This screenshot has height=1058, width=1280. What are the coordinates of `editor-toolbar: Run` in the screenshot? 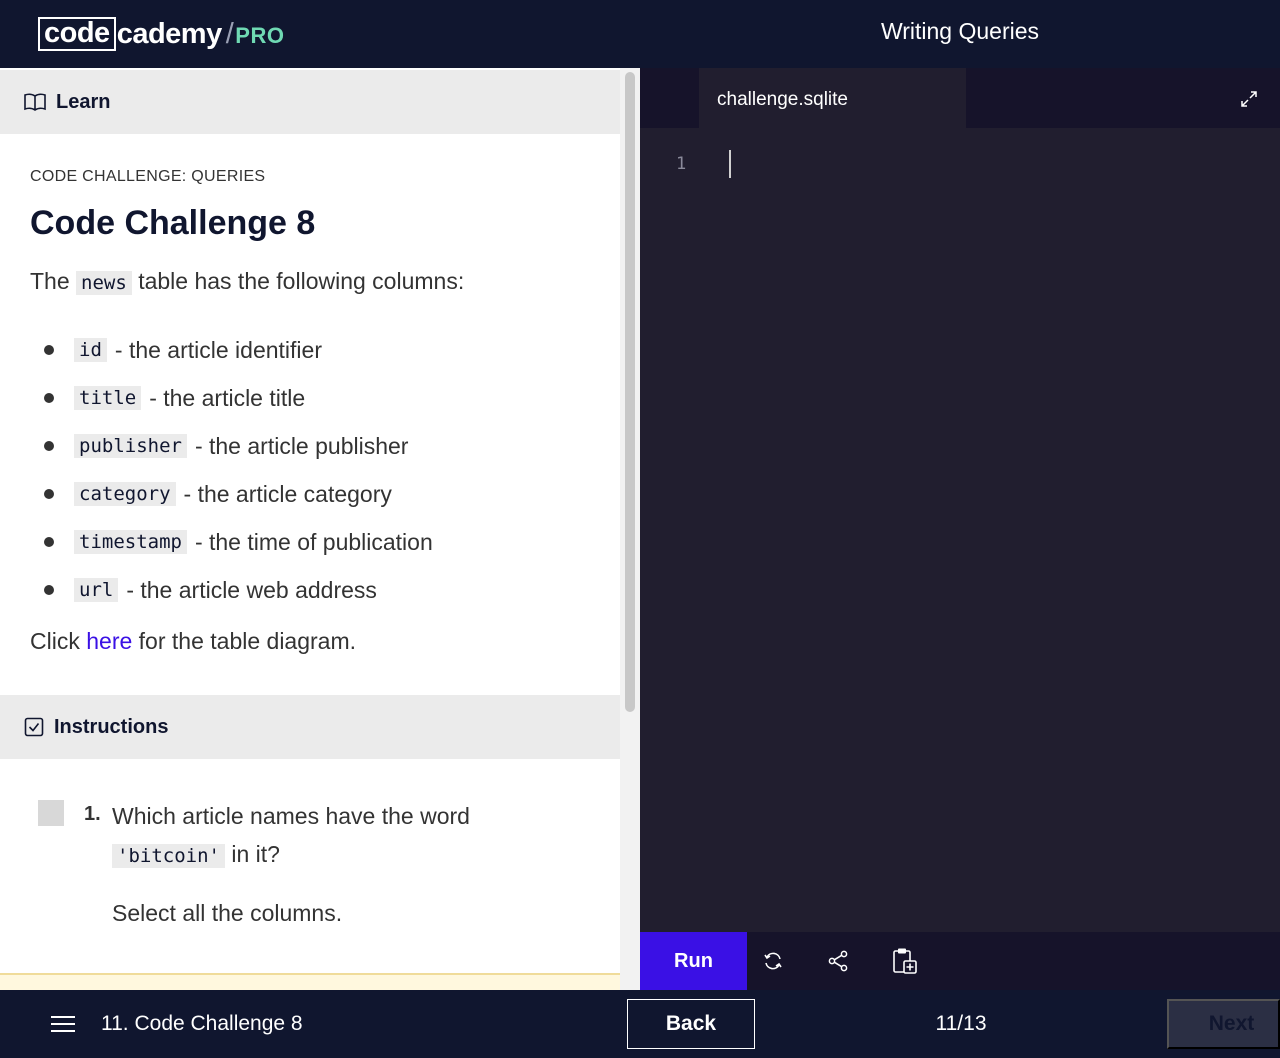 It's located at (960, 961).